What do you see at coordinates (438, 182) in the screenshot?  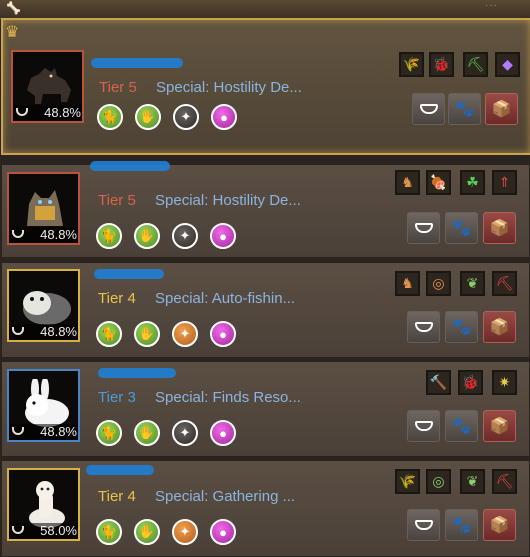 I see `meat-icon: 🍖` at bounding box center [438, 182].